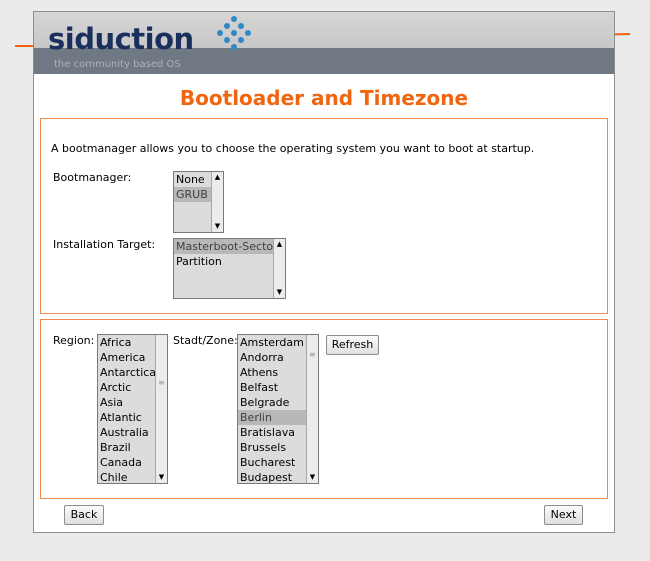  I want to click on brand-tagline: the community based OS, so click(117, 64).